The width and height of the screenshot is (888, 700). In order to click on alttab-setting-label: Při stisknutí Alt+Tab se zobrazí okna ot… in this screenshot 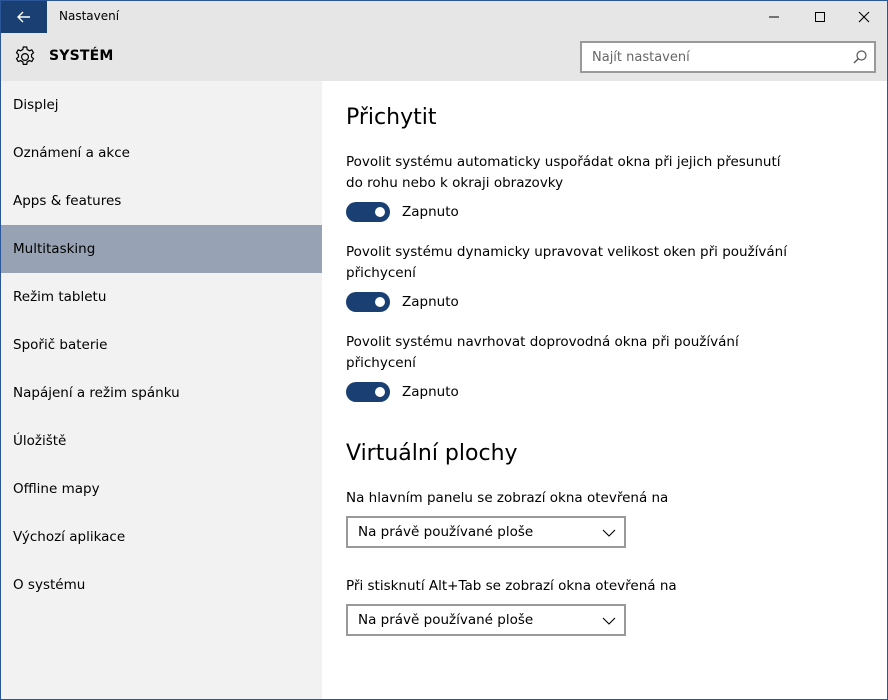, I will do `click(511, 586)`.